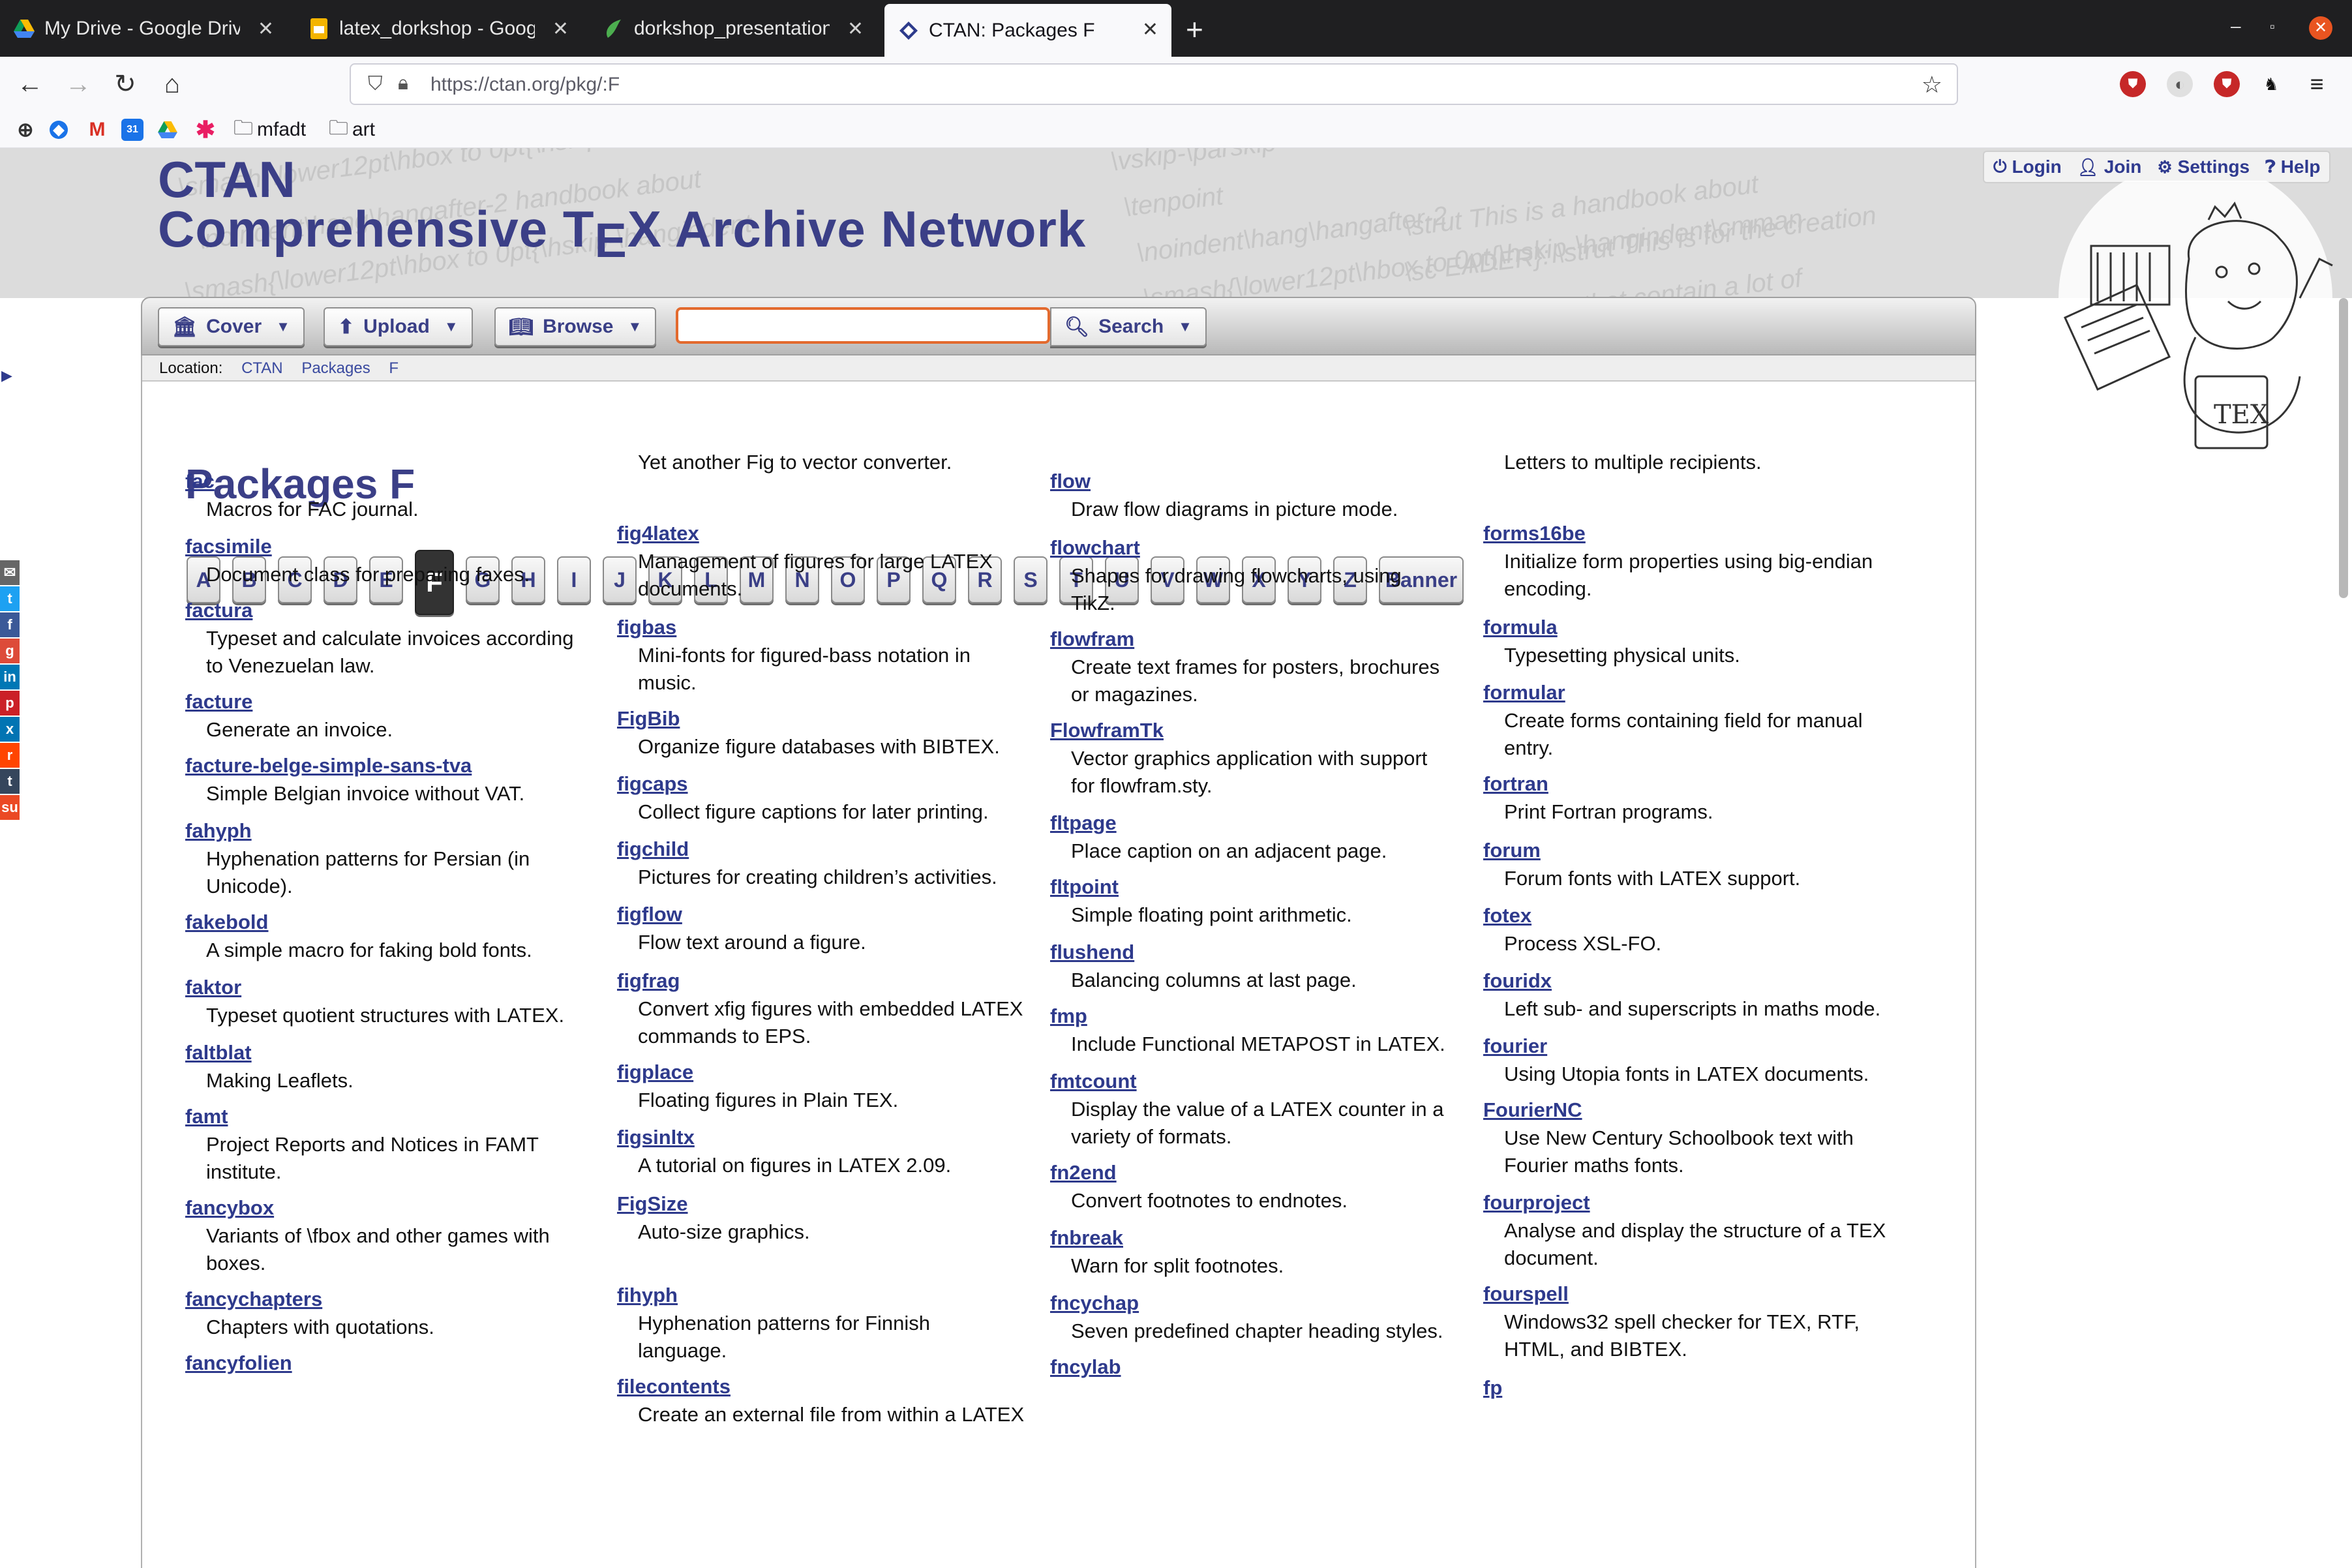  I want to click on package-link: flow, so click(1070, 481).